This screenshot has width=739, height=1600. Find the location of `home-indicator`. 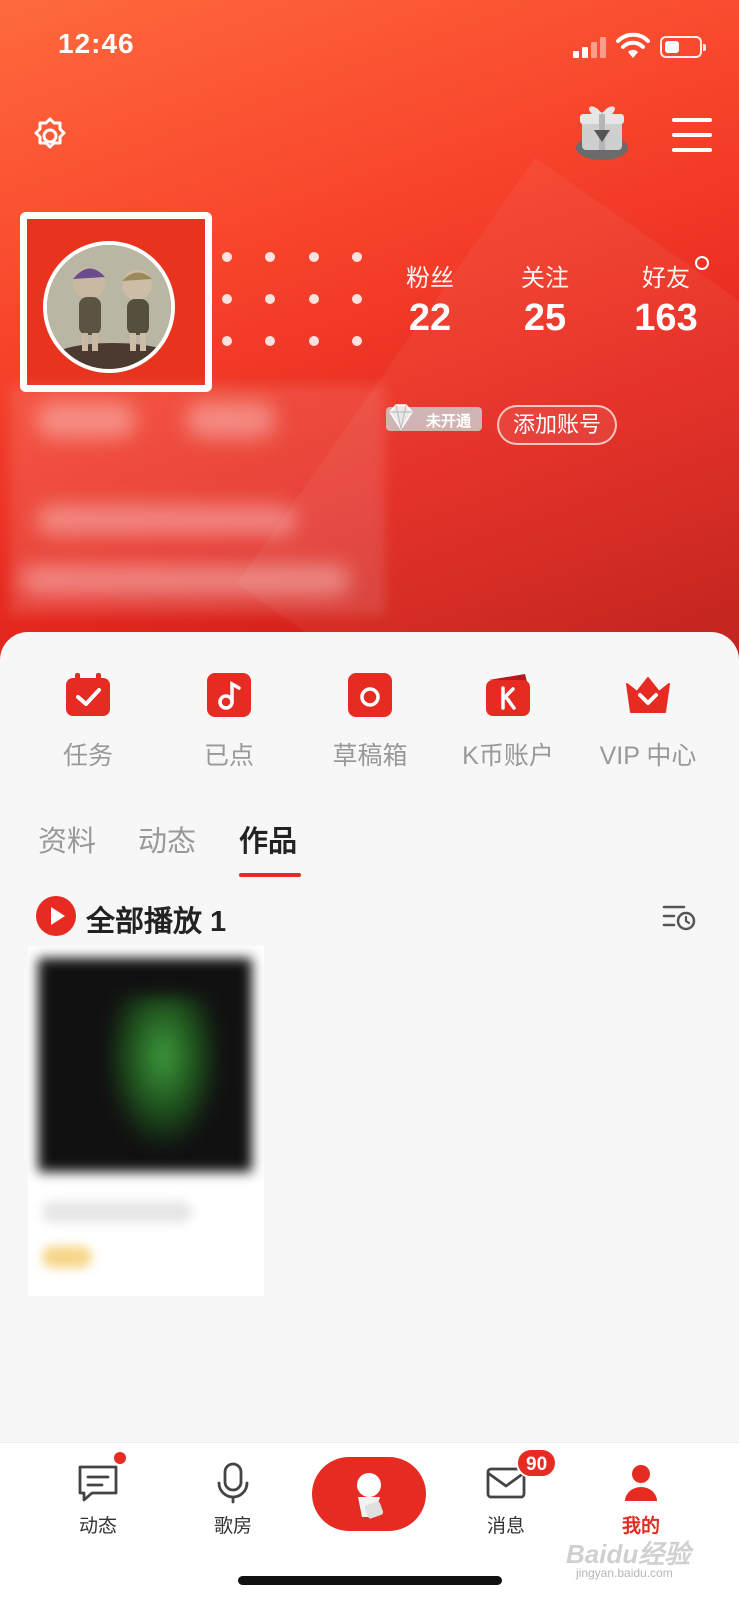

home-indicator is located at coordinates (370, 1580).